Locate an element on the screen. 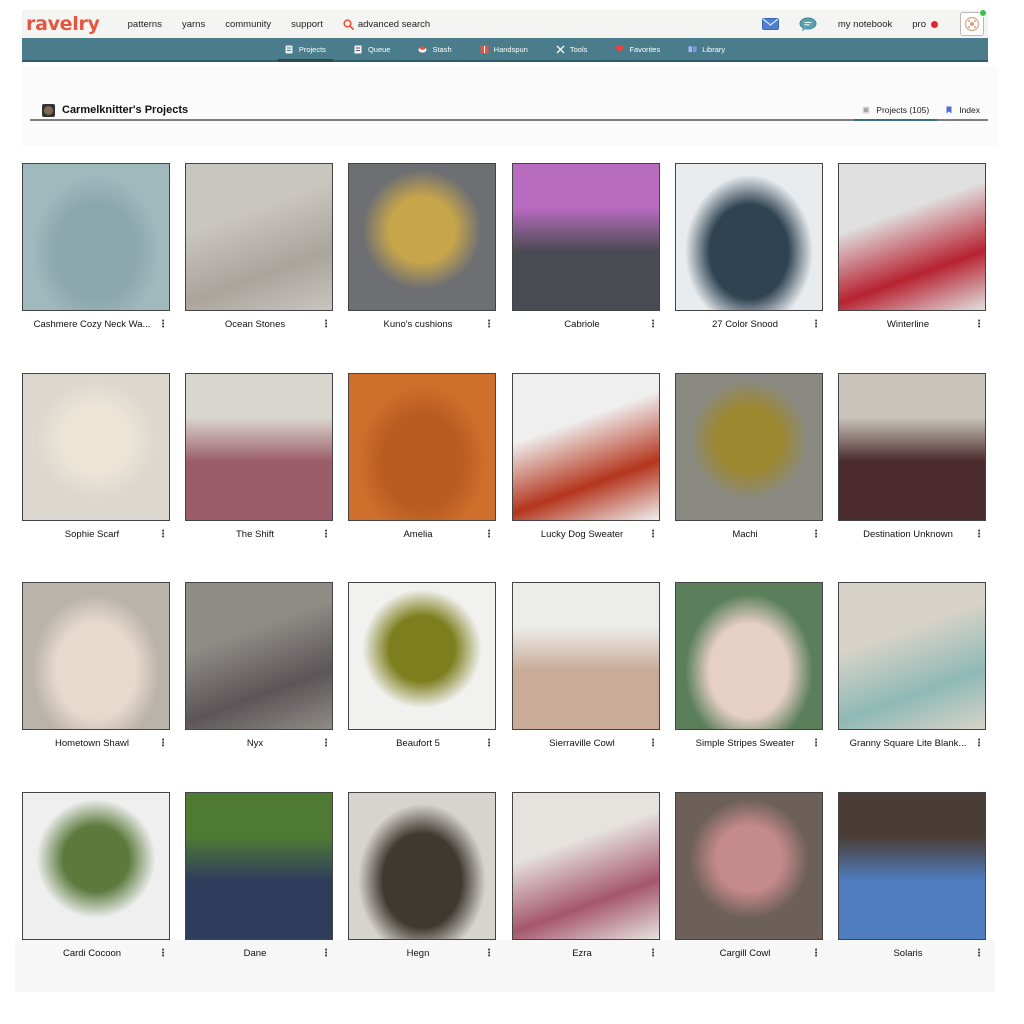  project-card: Machi ⋮ is located at coordinates (749, 459).